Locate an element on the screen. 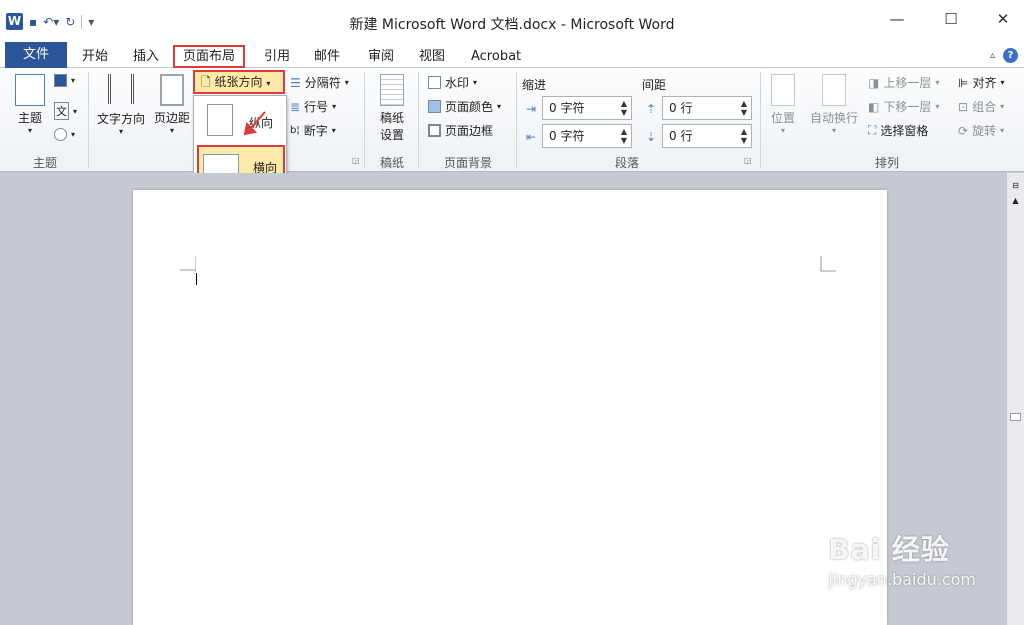  theme-effects-button: ▾ is located at coordinates (64, 134).